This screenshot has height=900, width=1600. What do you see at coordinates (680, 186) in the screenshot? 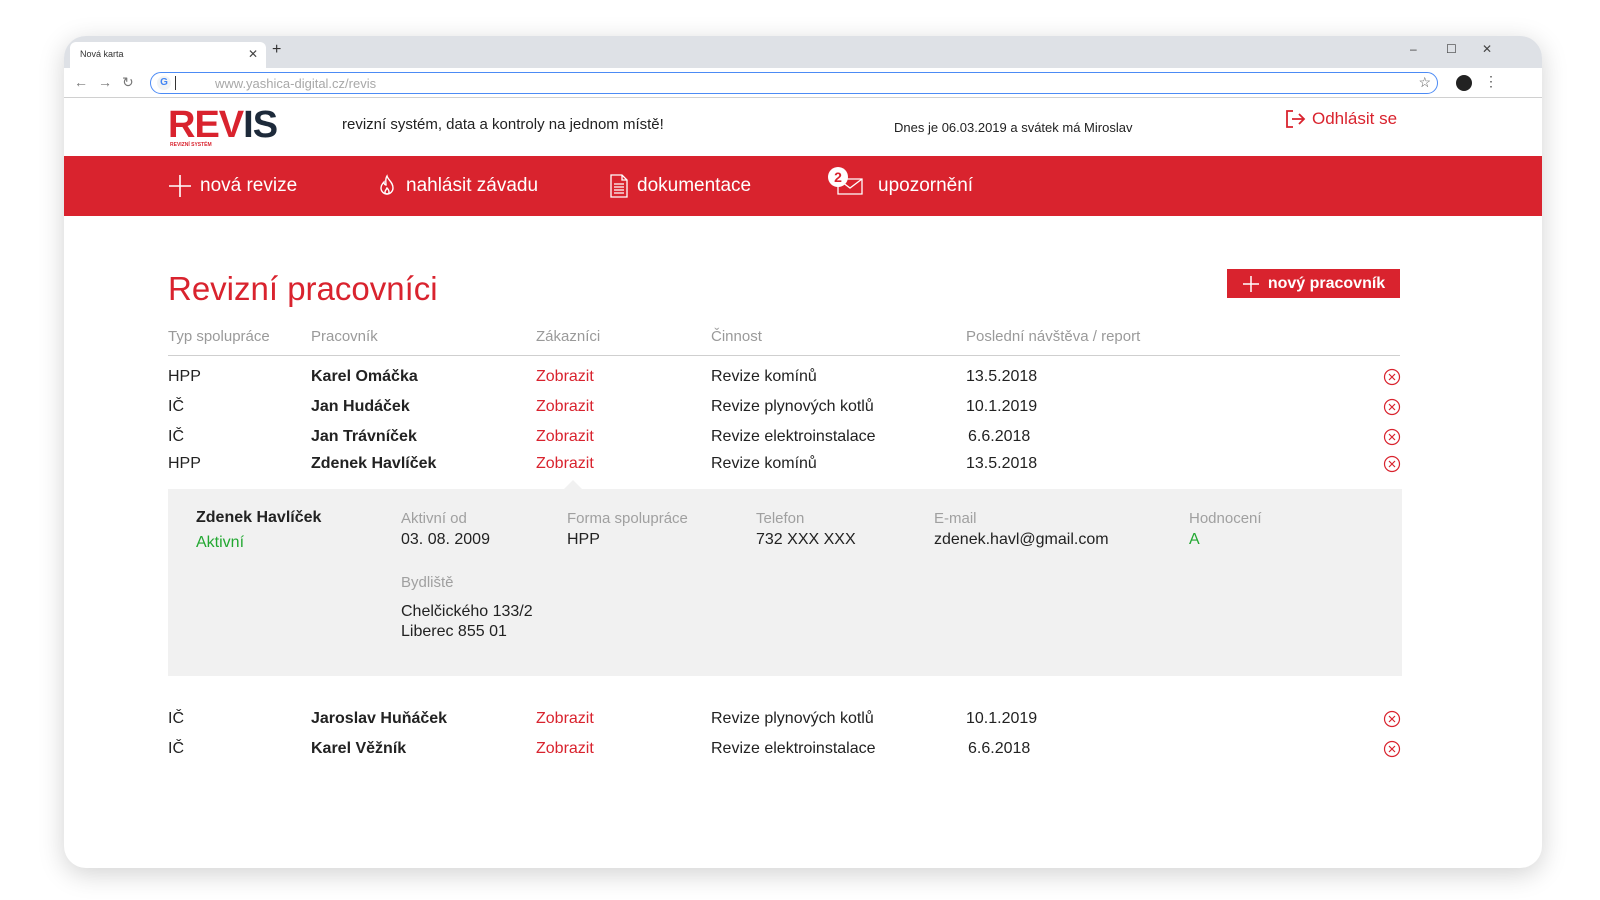
I see `nav-item-documentation: dokumentace` at bounding box center [680, 186].